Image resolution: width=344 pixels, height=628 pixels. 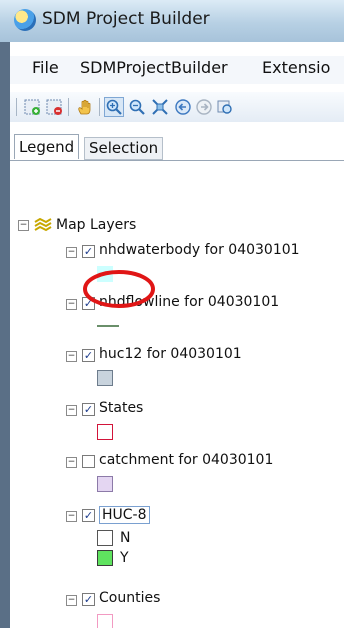 I want to click on tab-legend: Legend, so click(x=47, y=146).